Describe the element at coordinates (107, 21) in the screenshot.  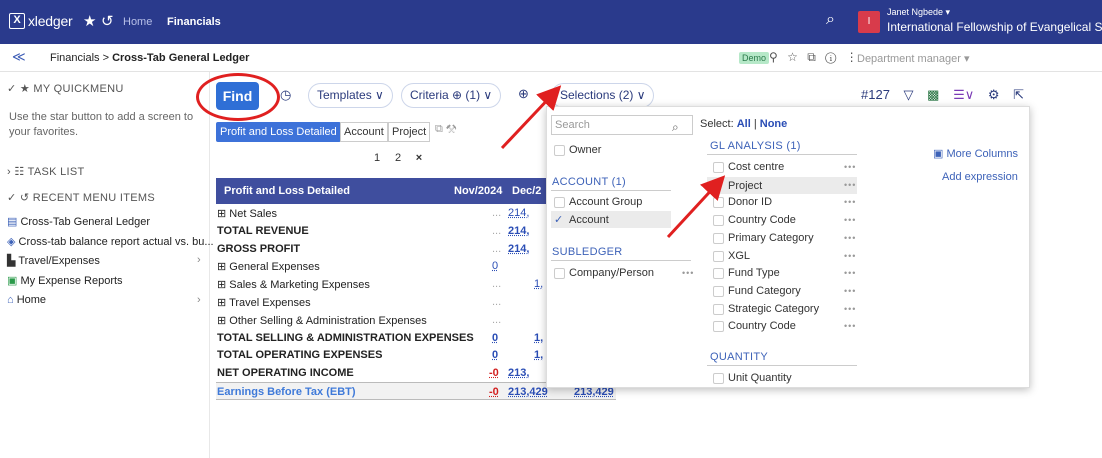
I see `history-icon: ↺` at that location.